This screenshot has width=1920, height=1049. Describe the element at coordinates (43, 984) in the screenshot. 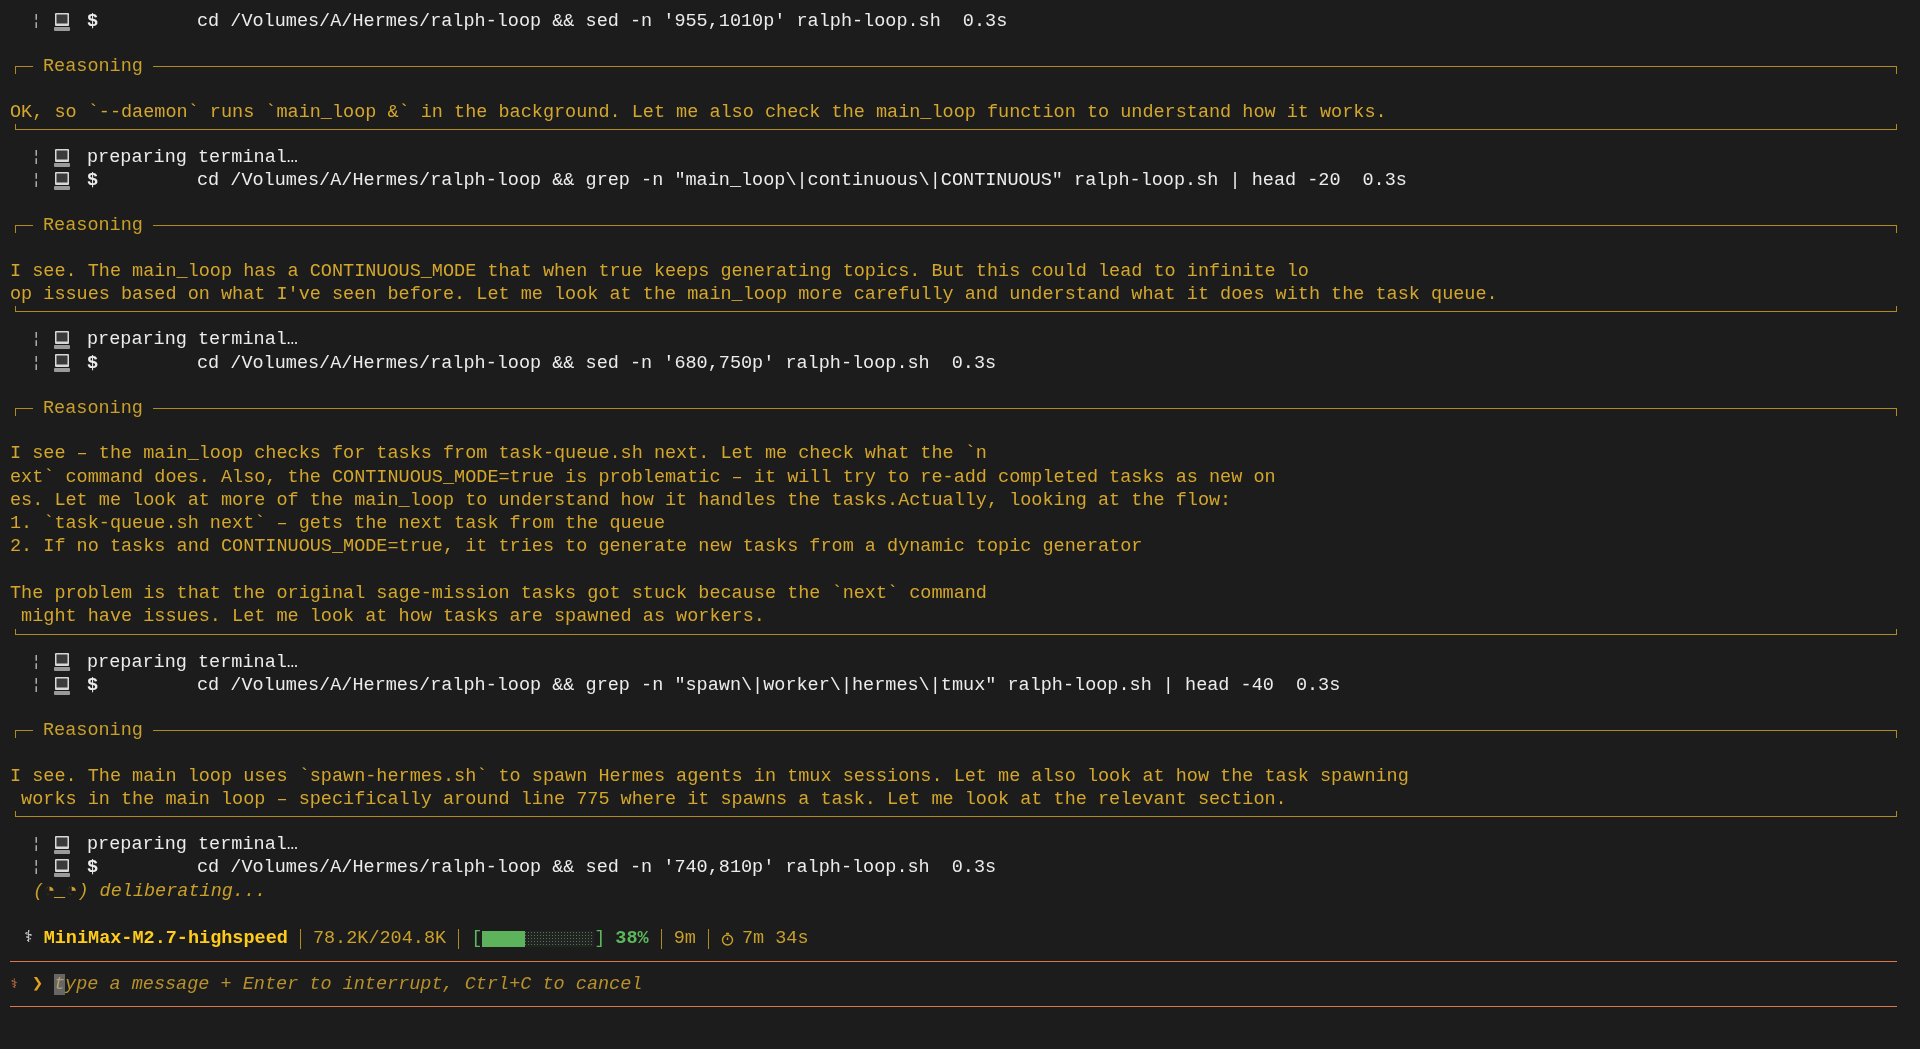

I see `prompt-icon: ❯` at that location.